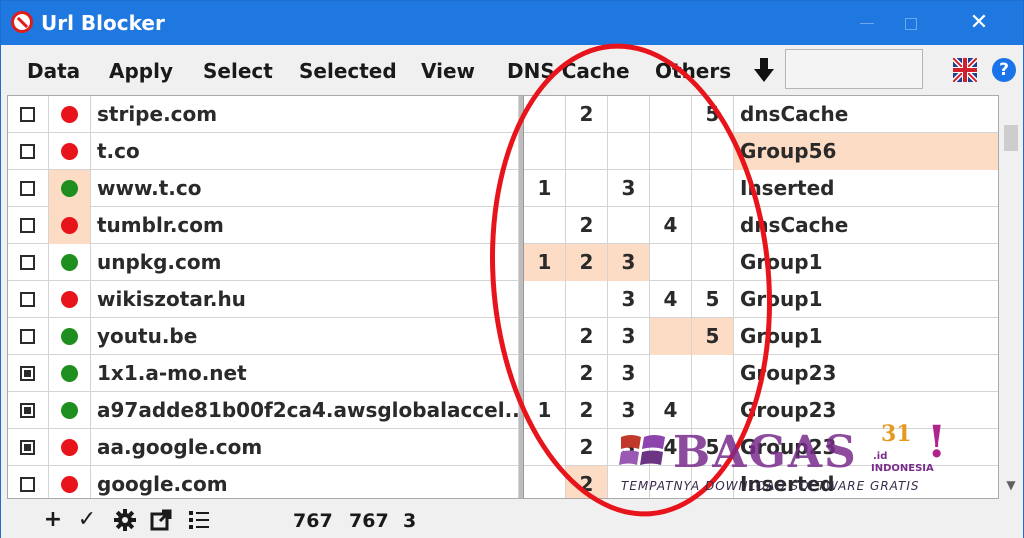 This screenshot has width=1024, height=538. Describe the element at coordinates (305, 373) in the screenshot. I see `domain-cell: 1x1.a-mo.net` at that location.